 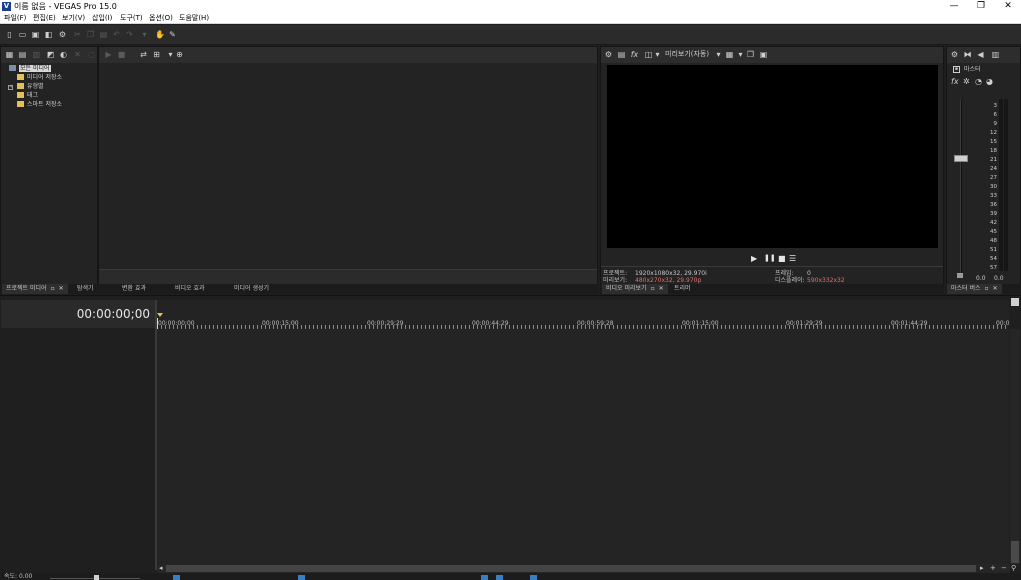 I want to click on new-file-icon: ▯, so click(x=9, y=34).